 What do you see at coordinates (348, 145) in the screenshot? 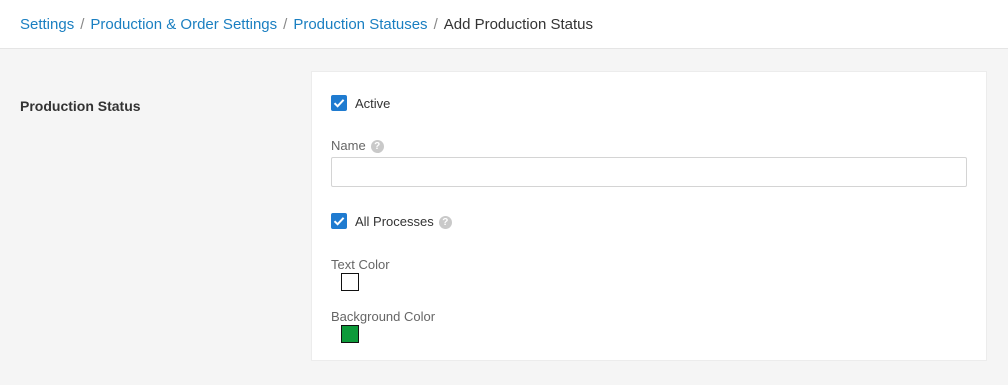
I see `name-label-text: Name` at bounding box center [348, 145].